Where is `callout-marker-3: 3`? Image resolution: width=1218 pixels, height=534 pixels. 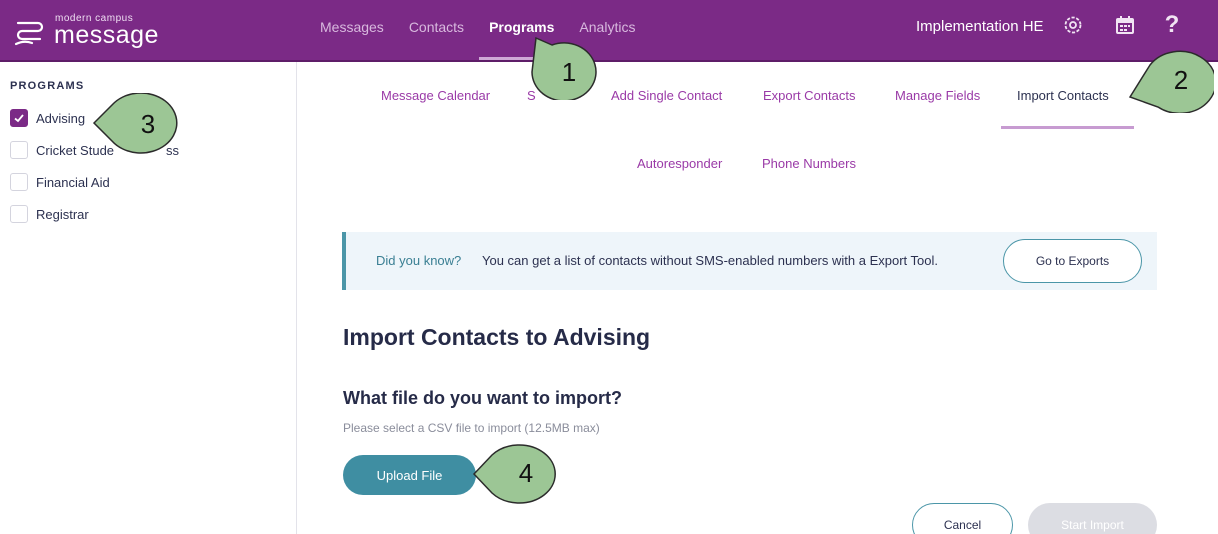
callout-marker-3: 3 is located at coordinates (138, 124).